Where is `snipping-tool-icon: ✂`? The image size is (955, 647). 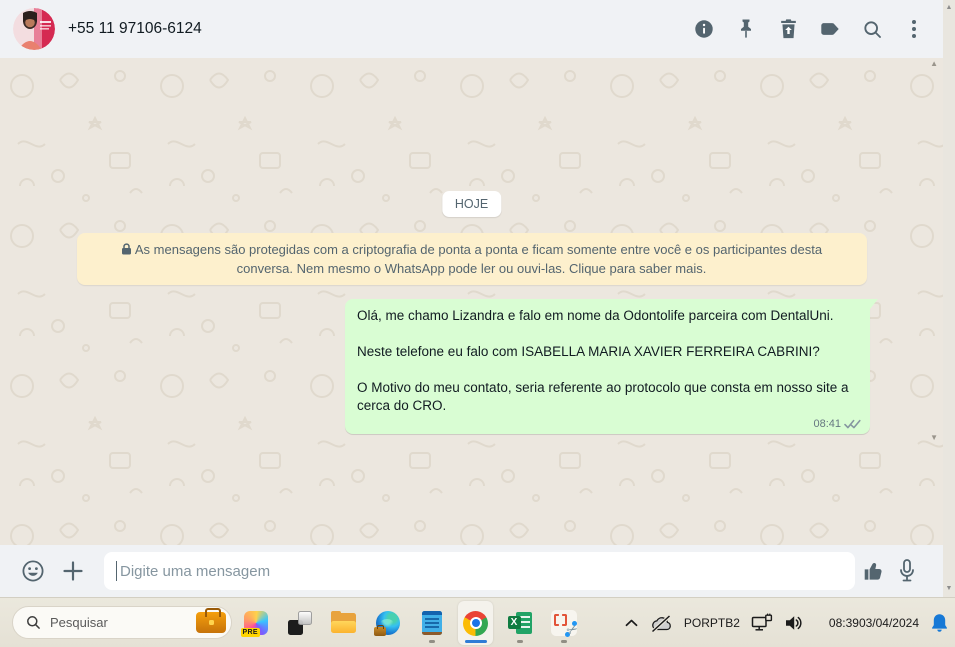
snipping-tool-icon: ✂ is located at coordinates (565, 624).